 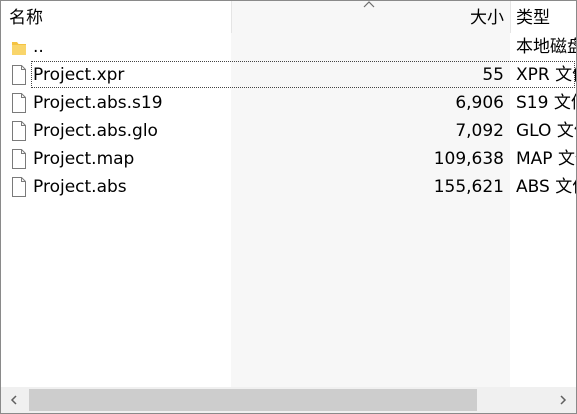 I want to click on file-name: .., so click(x=38, y=47).